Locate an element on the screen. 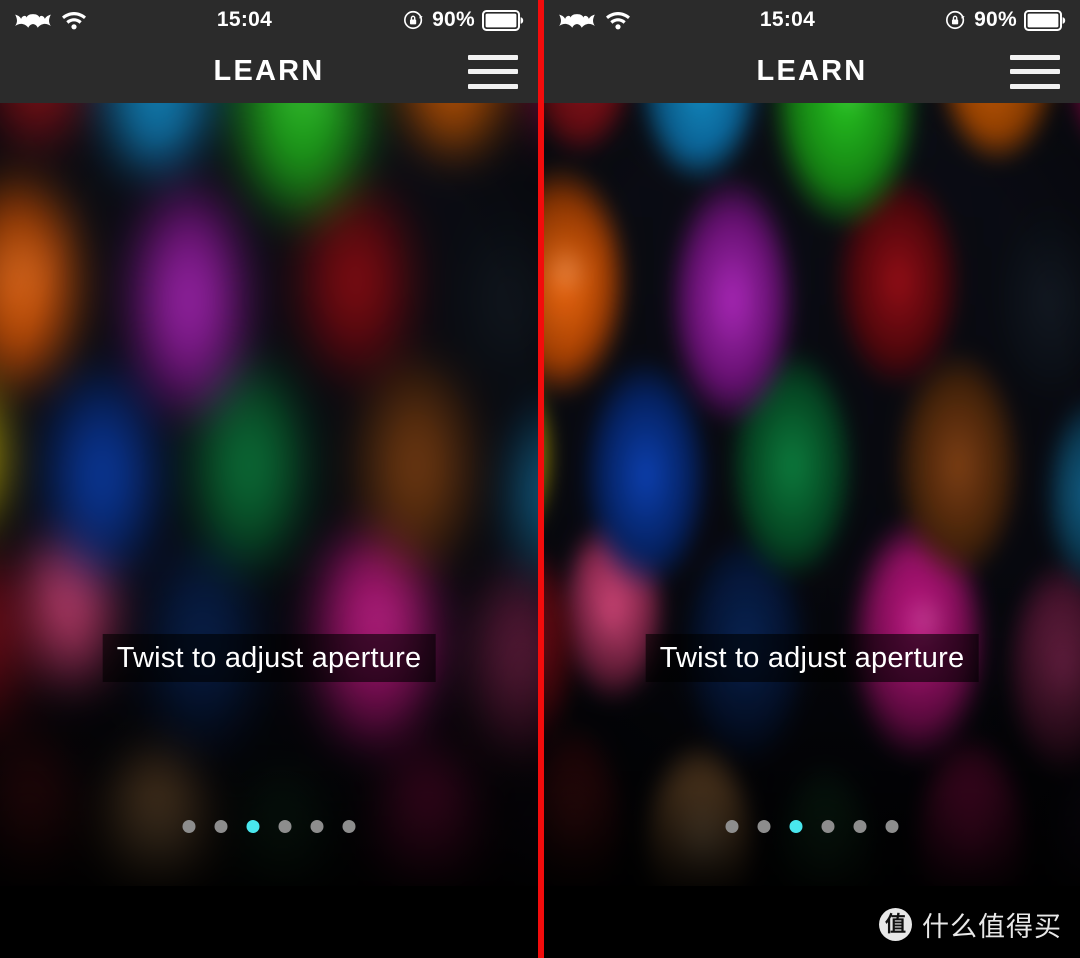  site-watermark: 值 什么值得买 is located at coordinates (970, 924).